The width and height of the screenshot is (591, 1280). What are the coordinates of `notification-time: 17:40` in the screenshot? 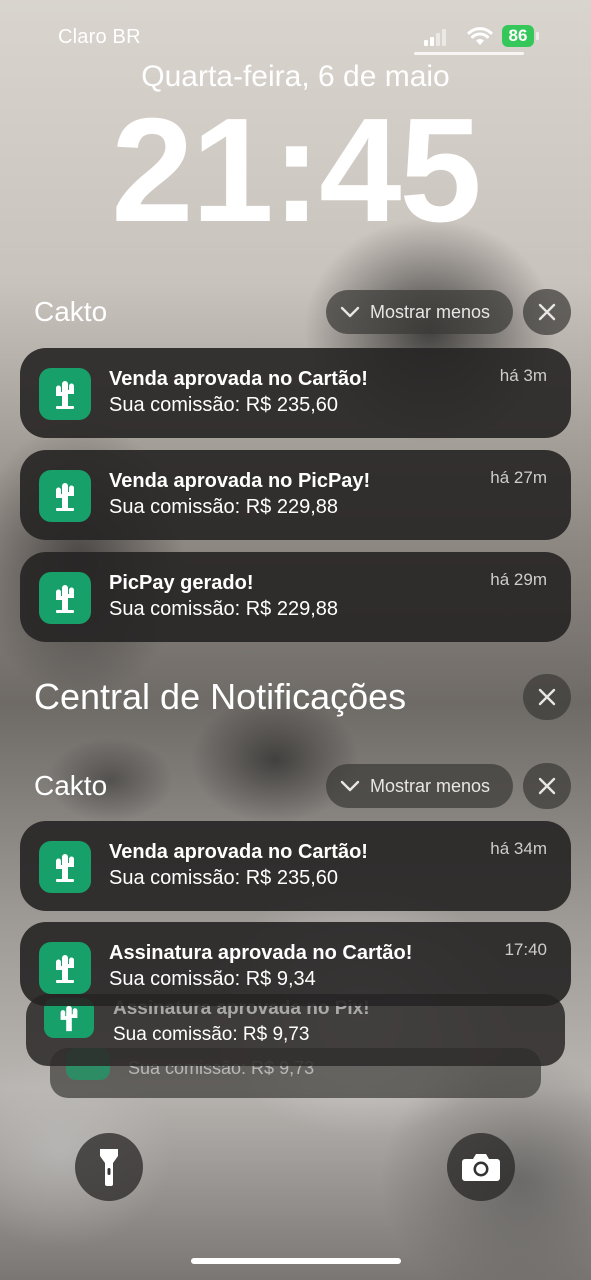 It's located at (525, 949).